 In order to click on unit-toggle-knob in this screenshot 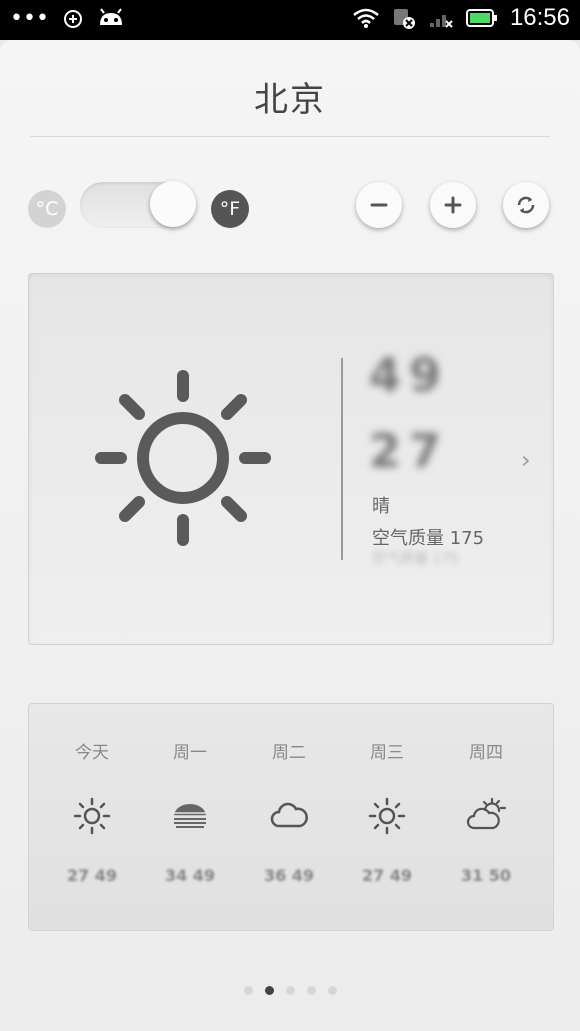, I will do `click(173, 204)`.